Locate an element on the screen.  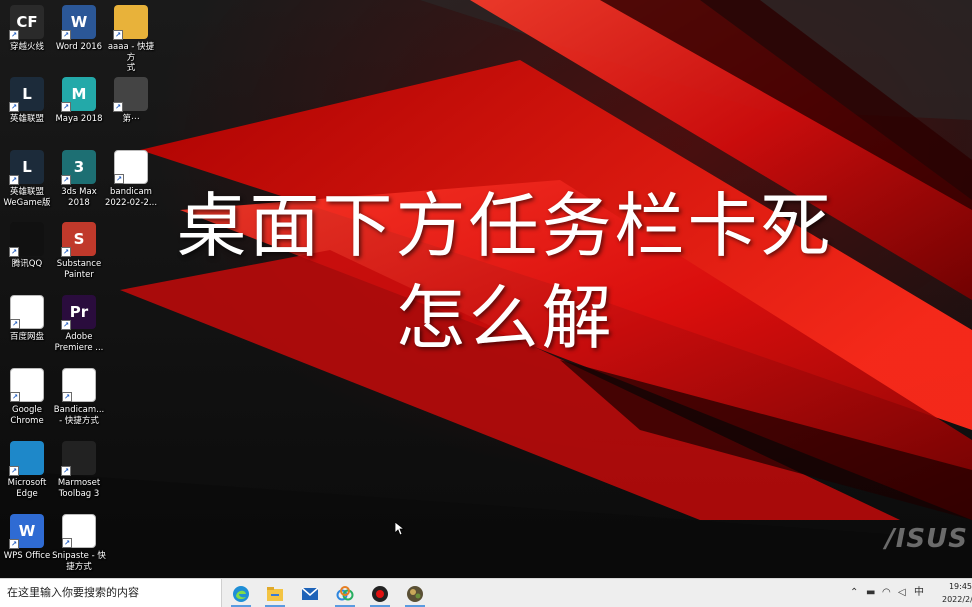
desktop-shortcut-label: Word 2016 is located at coordinates (79, 47).